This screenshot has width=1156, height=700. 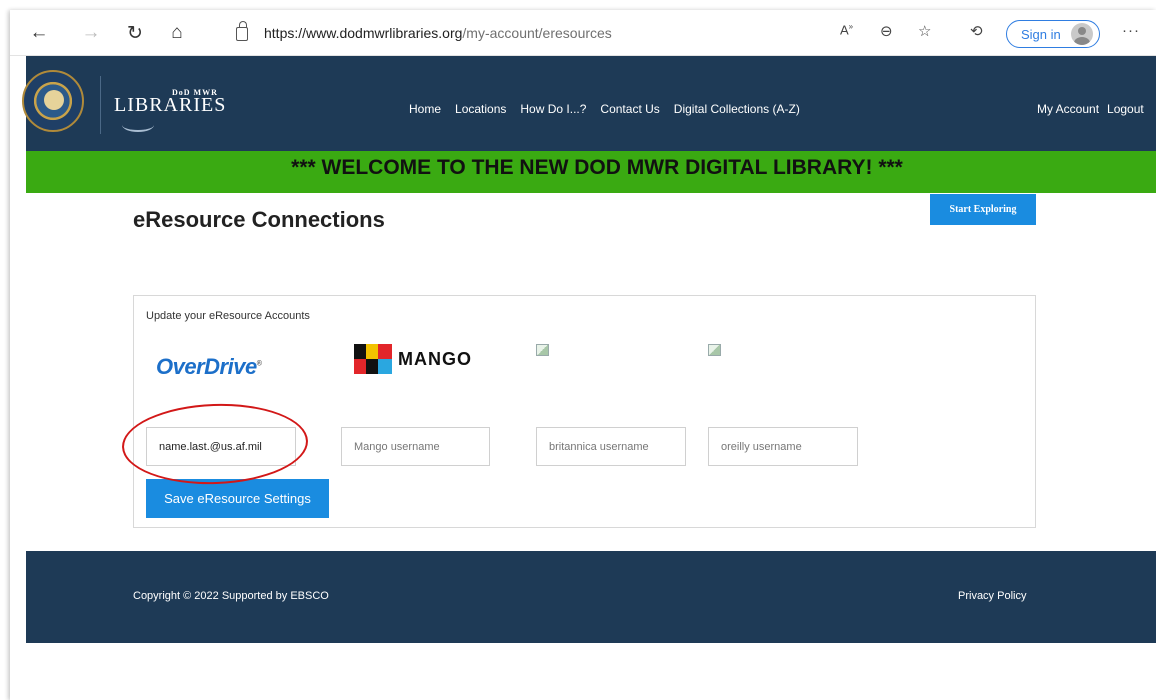 What do you see at coordinates (1125, 109) in the screenshot?
I see `nav-logout: Logout` at bounding box center [1125, 109].